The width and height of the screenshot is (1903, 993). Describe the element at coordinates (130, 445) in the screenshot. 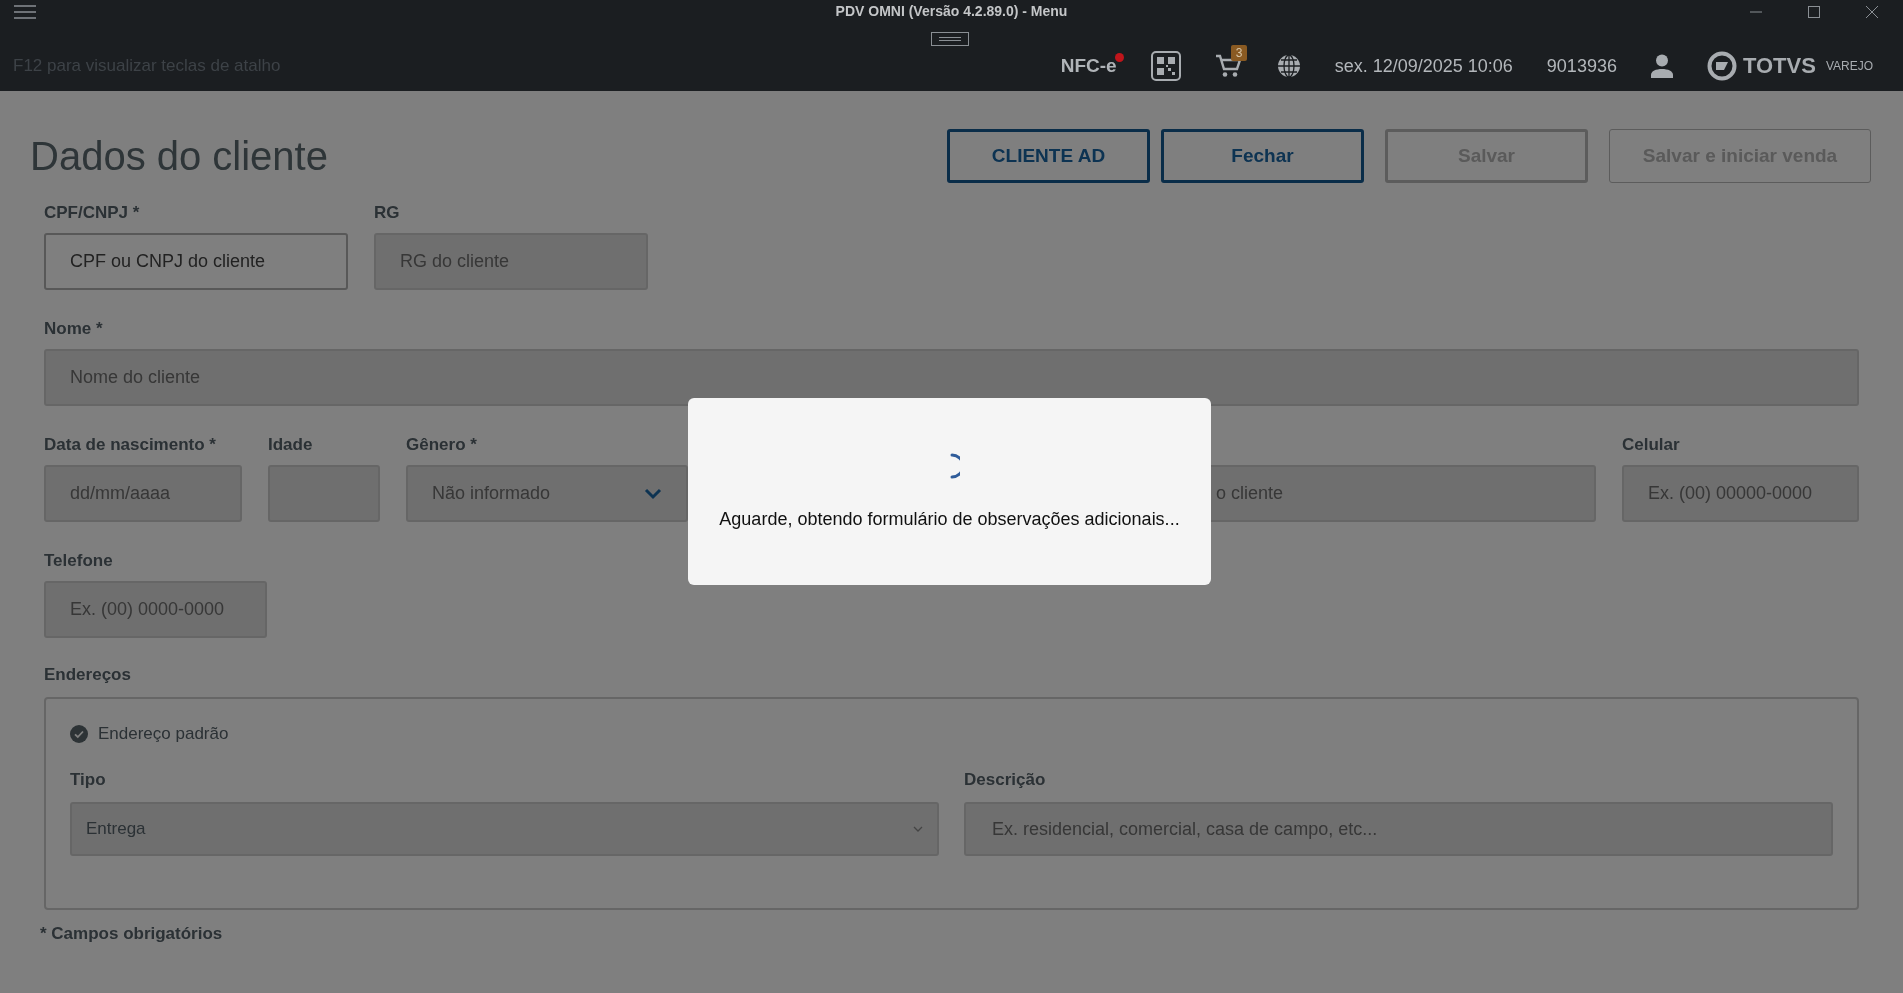

I see `field-label: Data de nascimento *` at that location.